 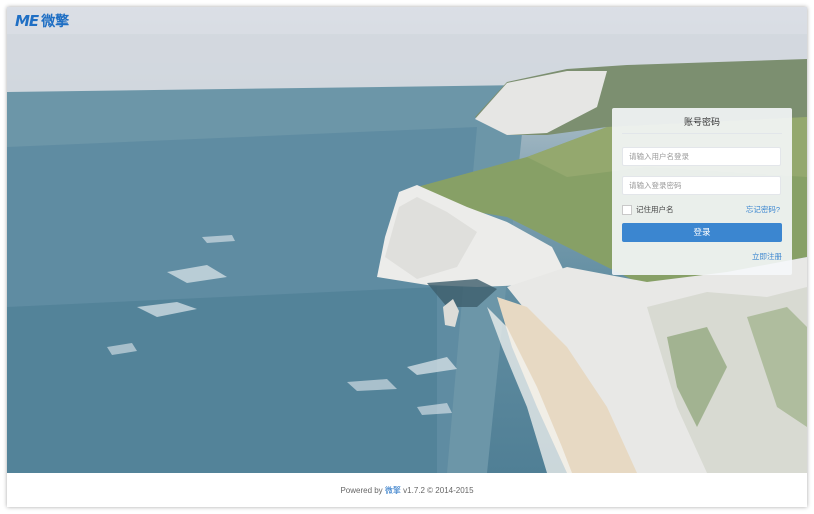 What do you see at coordinates (702, 133) in the screenshot?
I see `tab-divider` at bounding box center [702, 133].